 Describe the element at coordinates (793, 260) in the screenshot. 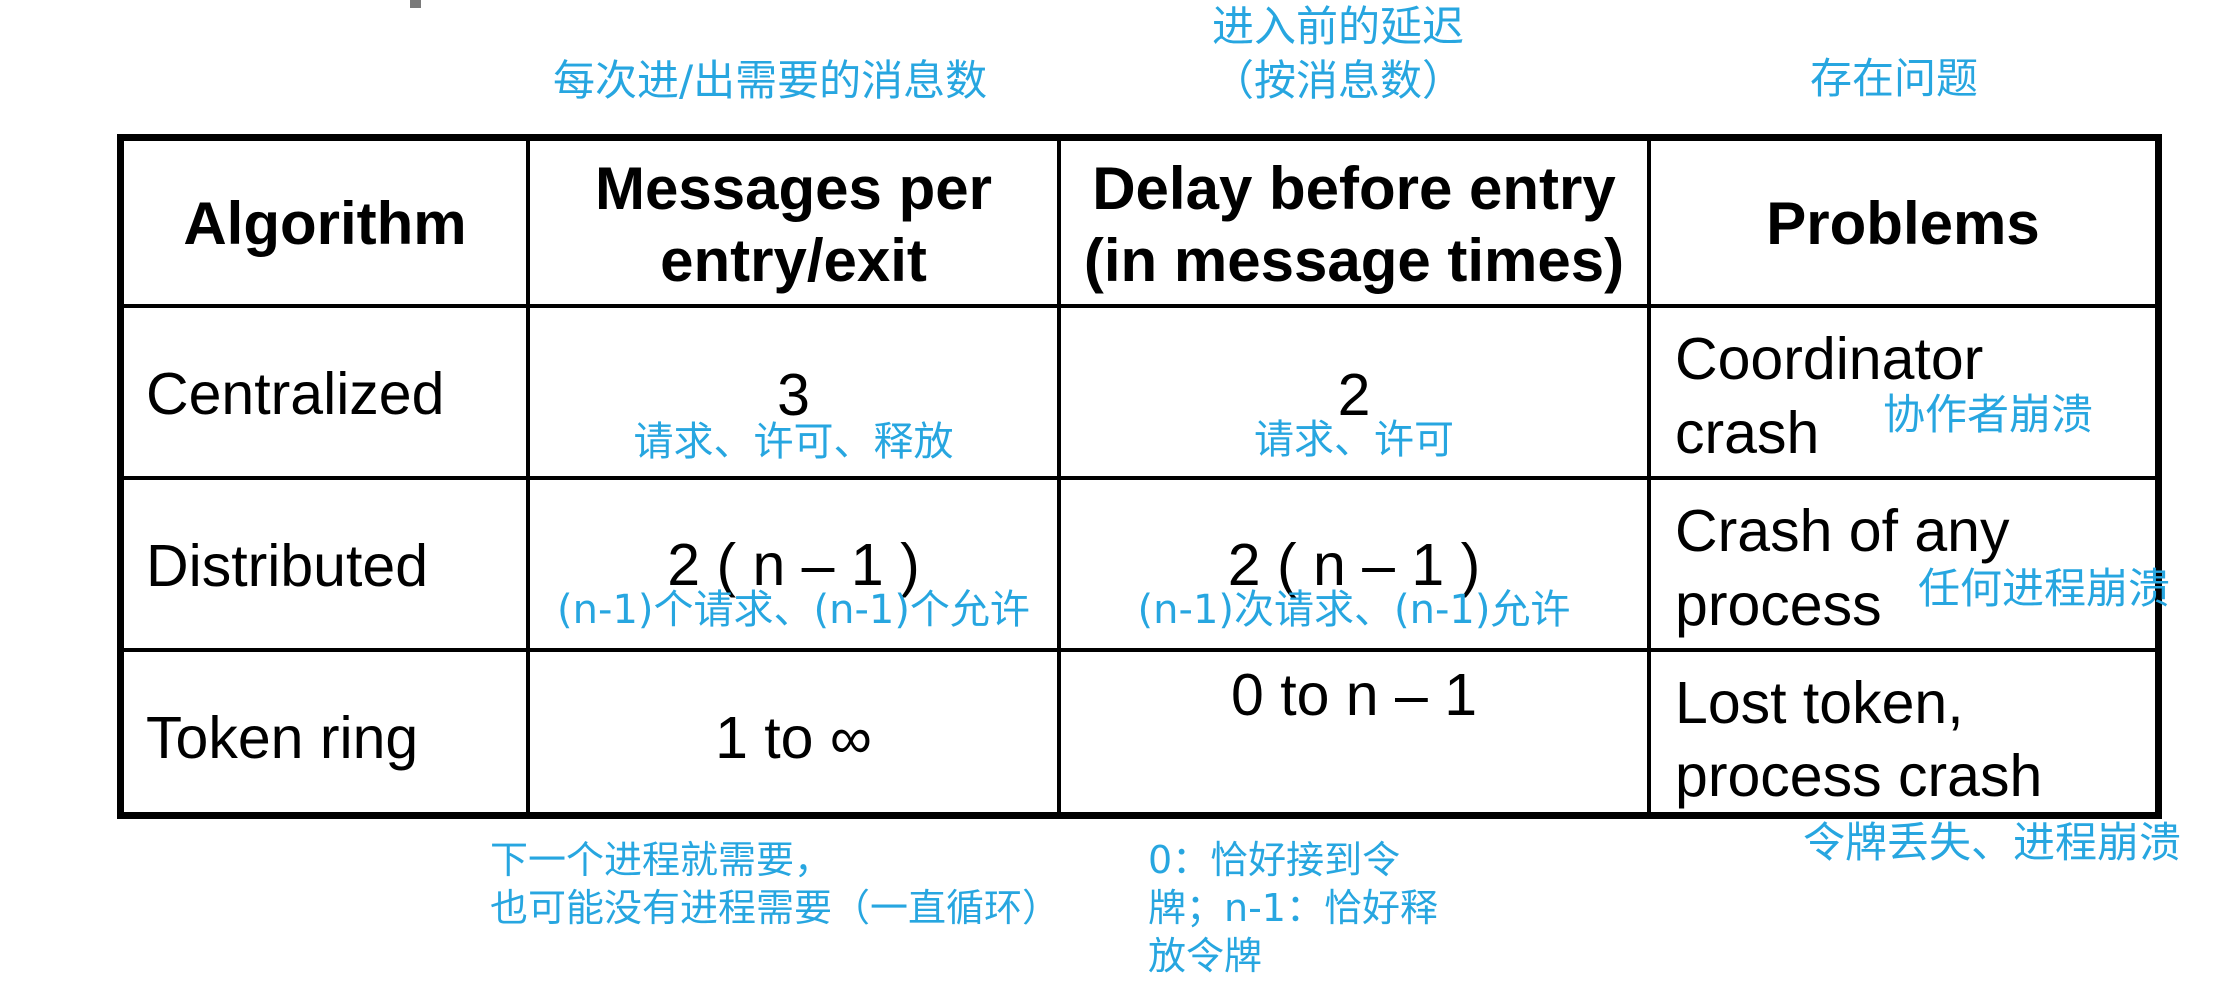

I see `header-messages-line2: entry/exit` at that location.